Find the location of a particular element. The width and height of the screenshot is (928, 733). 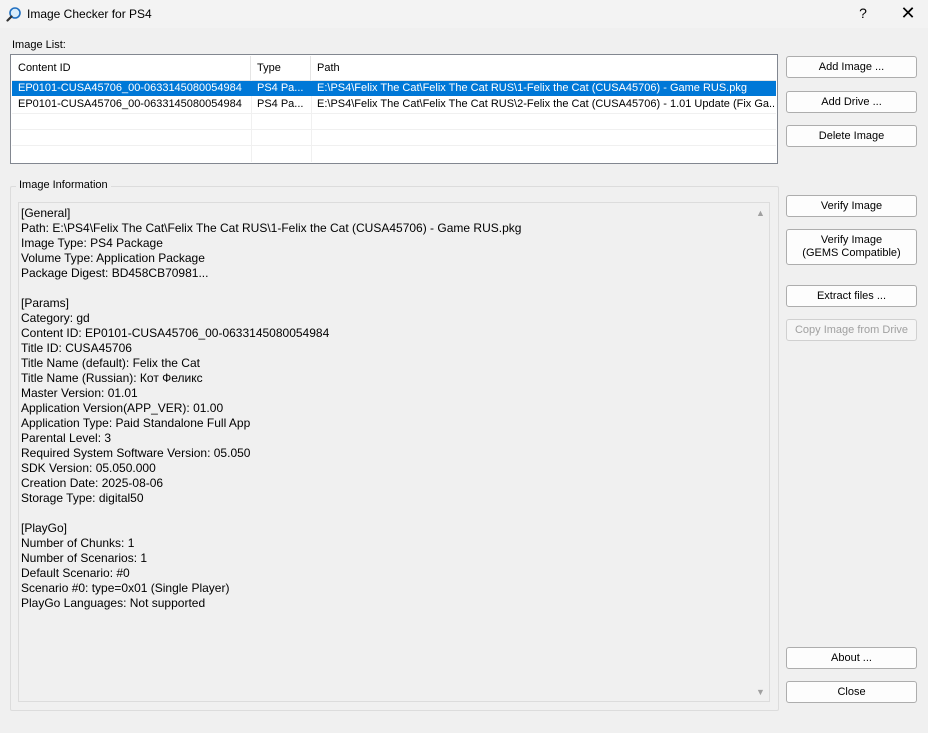

column-header-content-id: Content ID is located at coordinates (131, 68).